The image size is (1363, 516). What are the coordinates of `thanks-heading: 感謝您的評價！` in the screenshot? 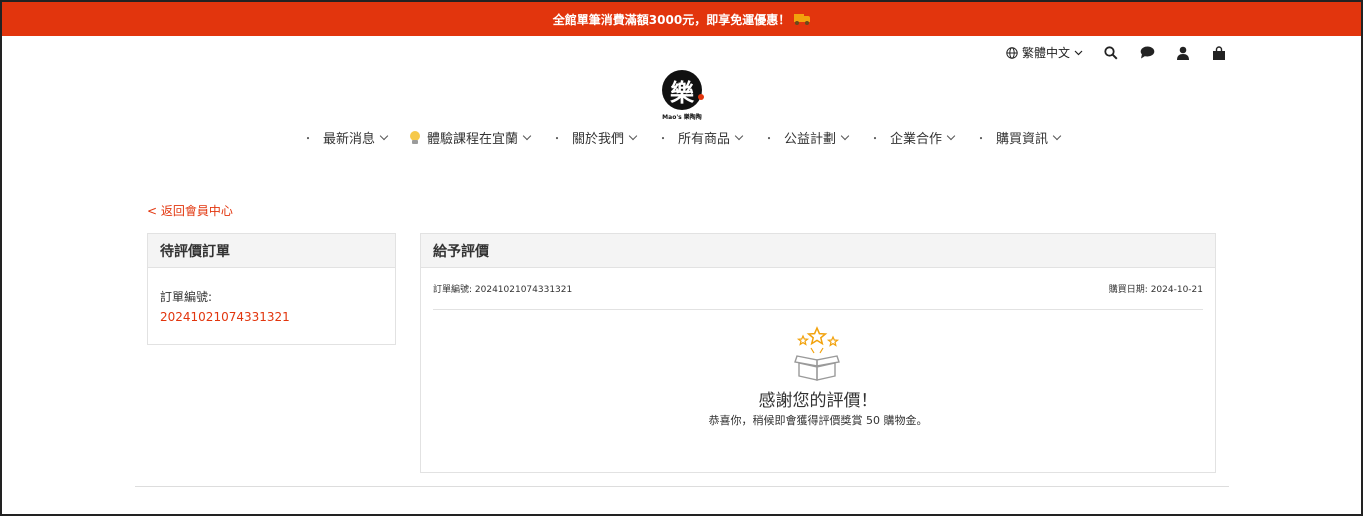 It's located at (818, 401).